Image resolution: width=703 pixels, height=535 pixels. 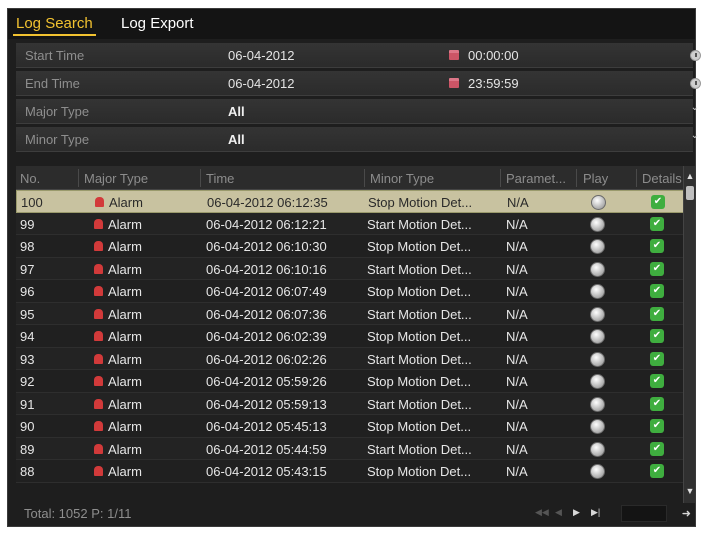 I want to click on table-footer: Total: 1052 P: 1/11 ◀◀ ◀ ▶ ▶| ➜, so click(x=354, y=514).